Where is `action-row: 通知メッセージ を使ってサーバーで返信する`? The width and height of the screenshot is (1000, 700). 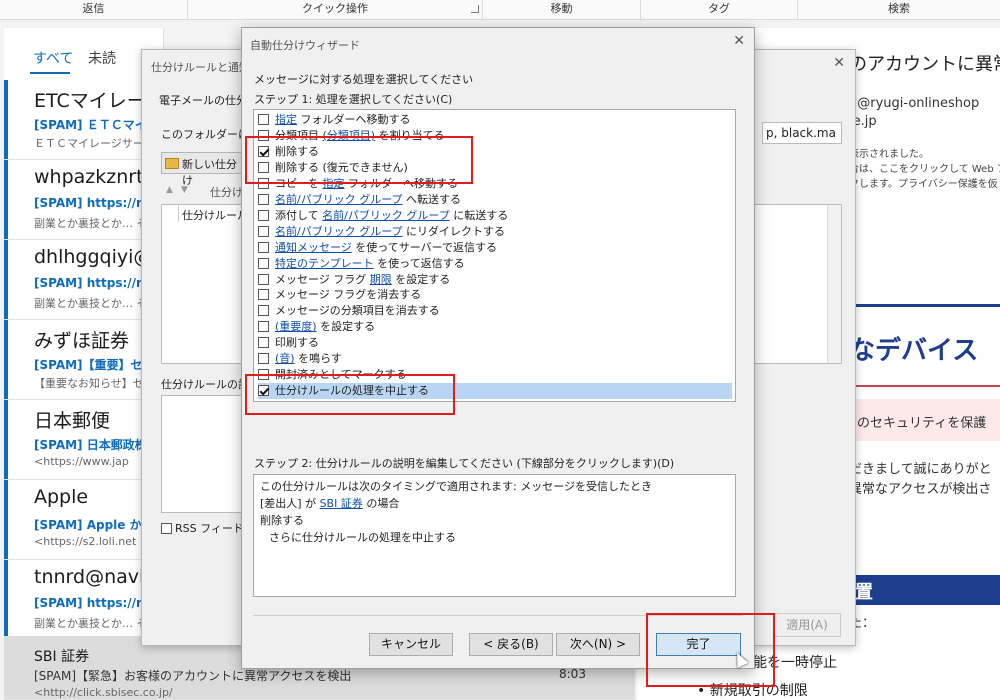
action-row: 通知メッセージ を使ってサーバーで返信する is located at coordinates (495, 248).